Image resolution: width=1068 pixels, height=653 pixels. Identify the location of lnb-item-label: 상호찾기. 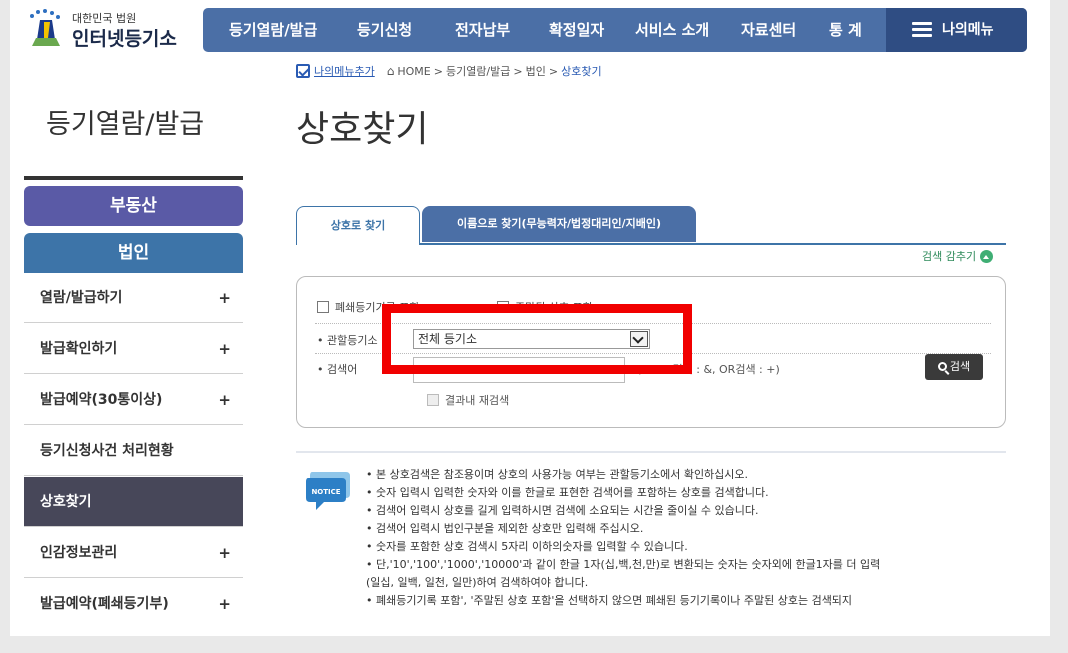
(66, 502).